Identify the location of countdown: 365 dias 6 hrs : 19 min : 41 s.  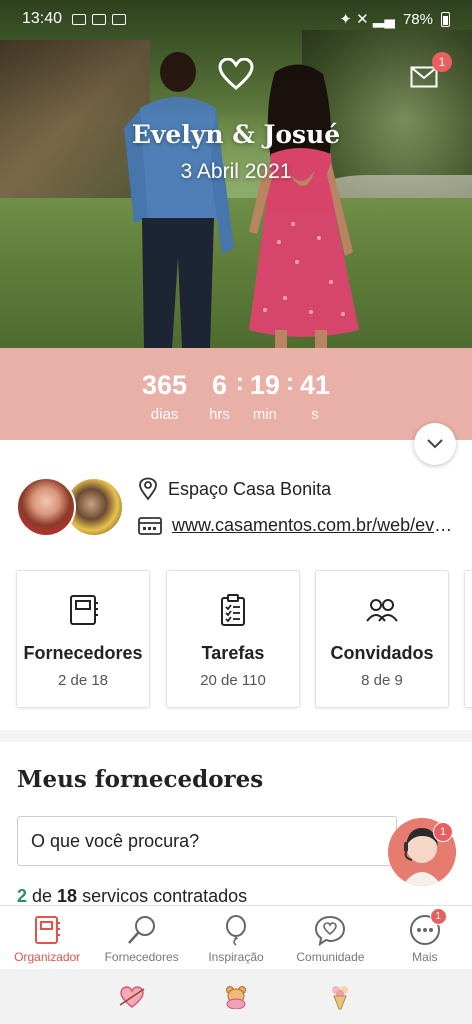
(236, 394).